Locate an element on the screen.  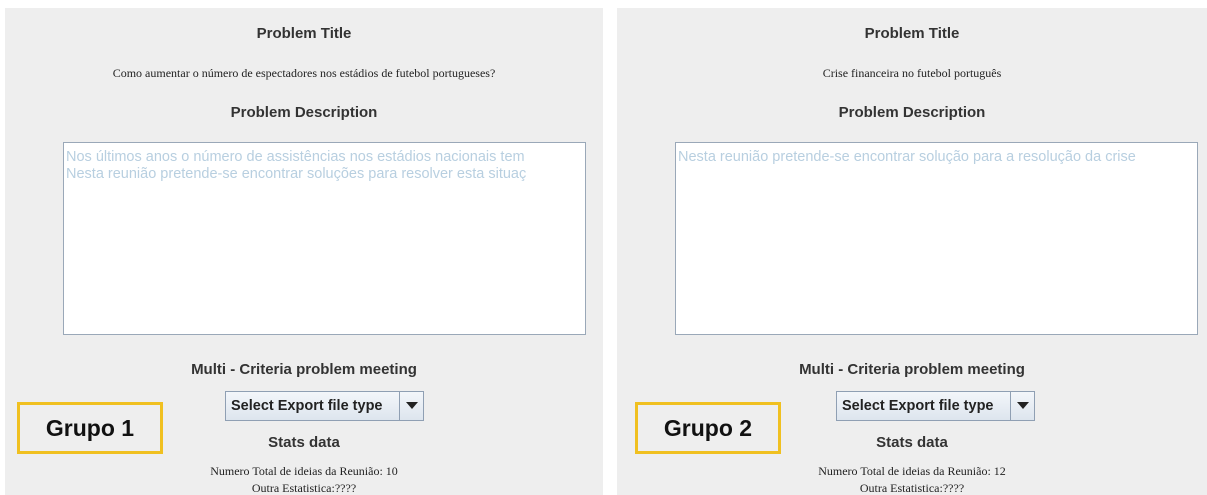
group-label: Grupo 1 is located at coordinates (90, 428).